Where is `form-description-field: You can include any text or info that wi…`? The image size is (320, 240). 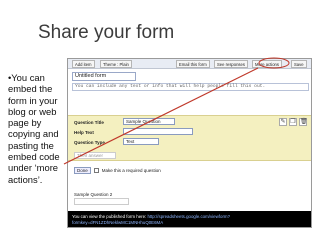
form-description-field: You can include any text or info that wi… is located at coordinates (190, 87).